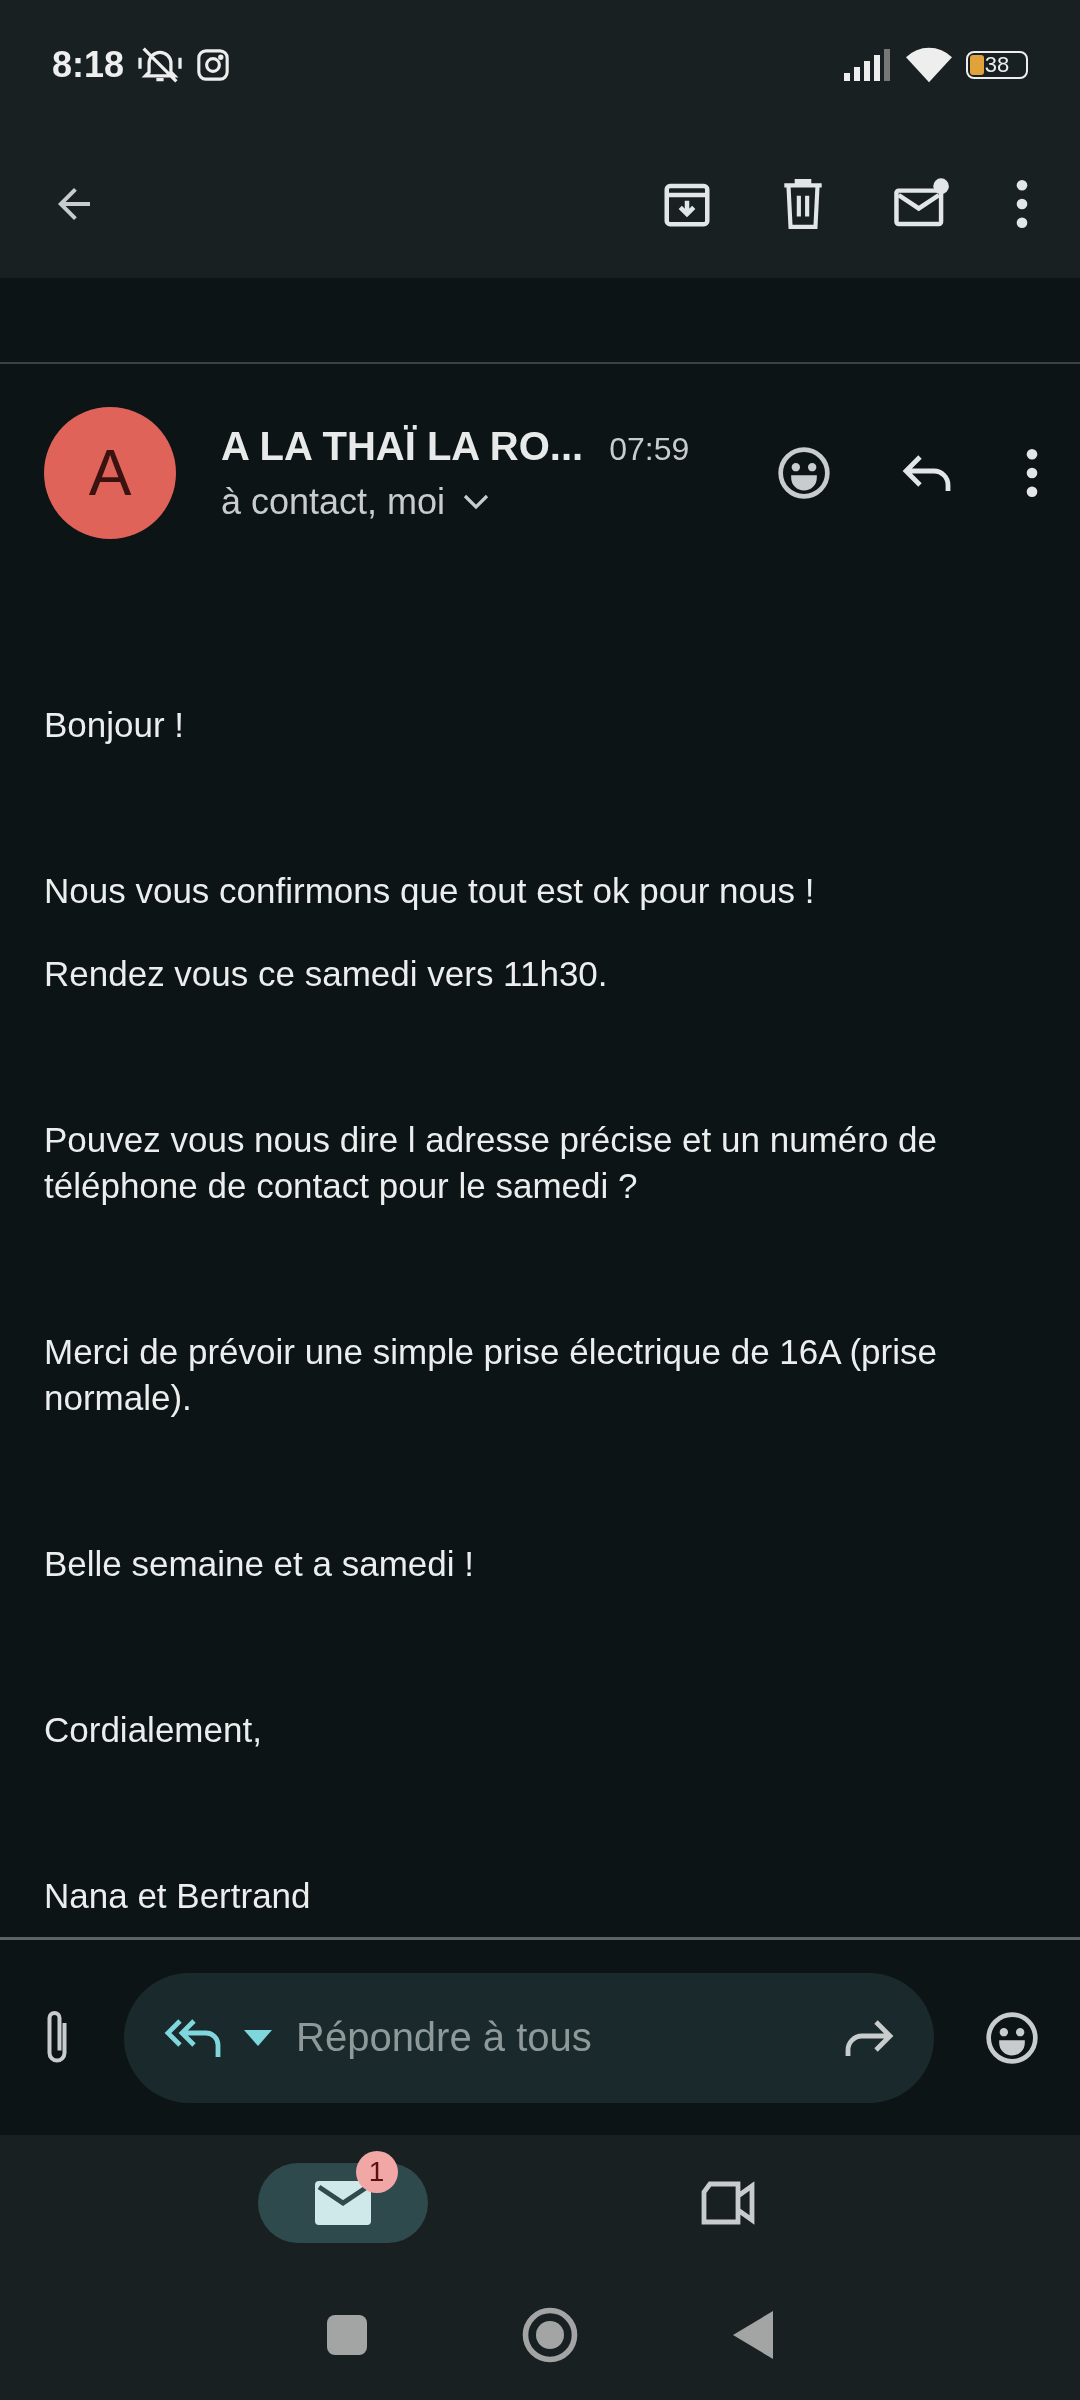 The height and width of the screenshot is (2400, 1080). Describe the element at coordinates (376, 2171) in the screenshot. I see `unread-badge: 1` at that location.